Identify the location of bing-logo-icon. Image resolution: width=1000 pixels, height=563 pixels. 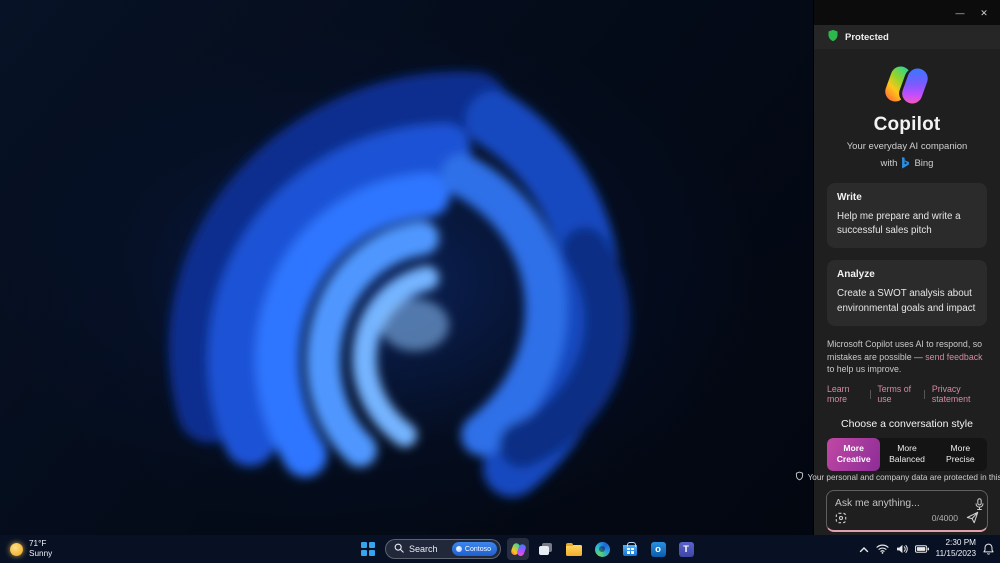
(905, 163).